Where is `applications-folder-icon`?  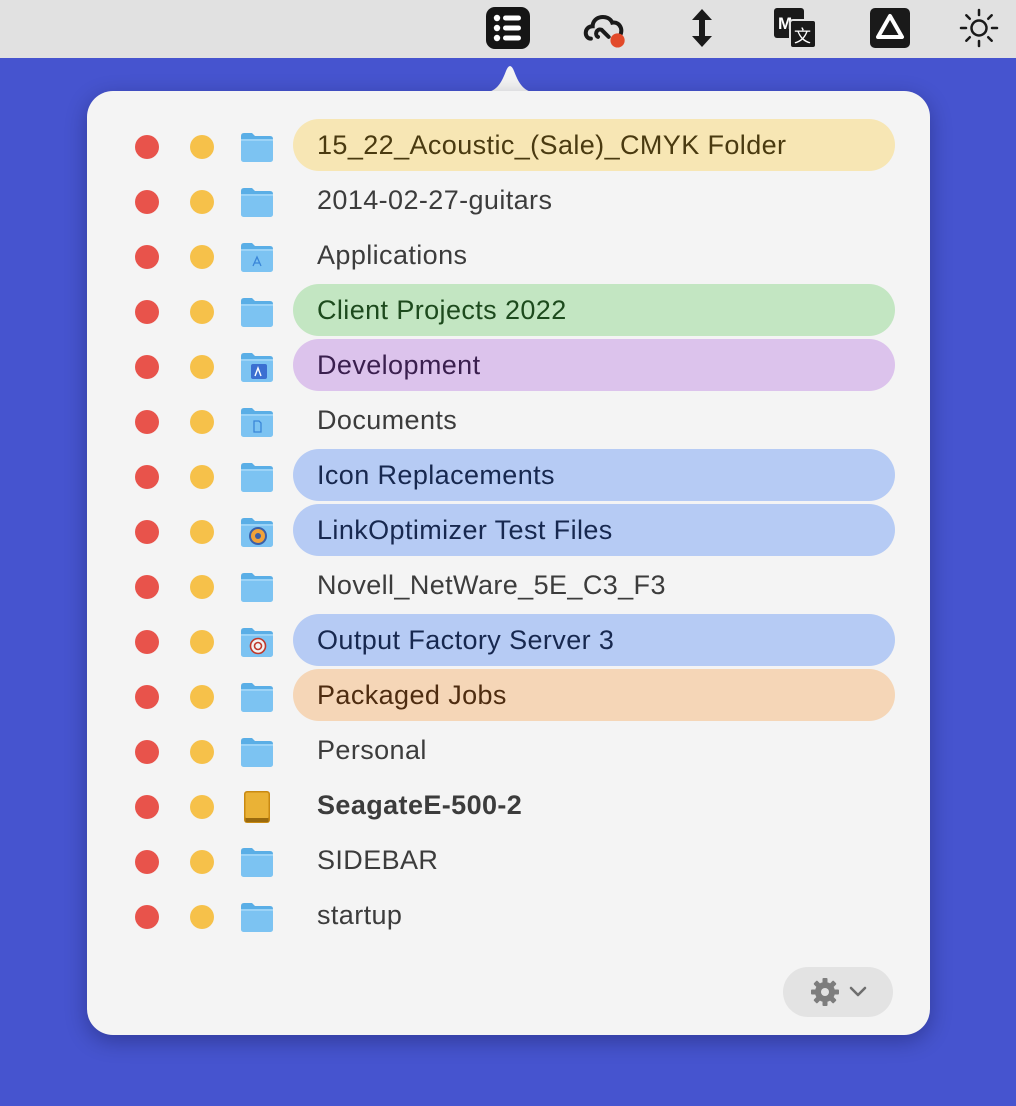
applications-folder-icon is located at coordinates (257, 257).